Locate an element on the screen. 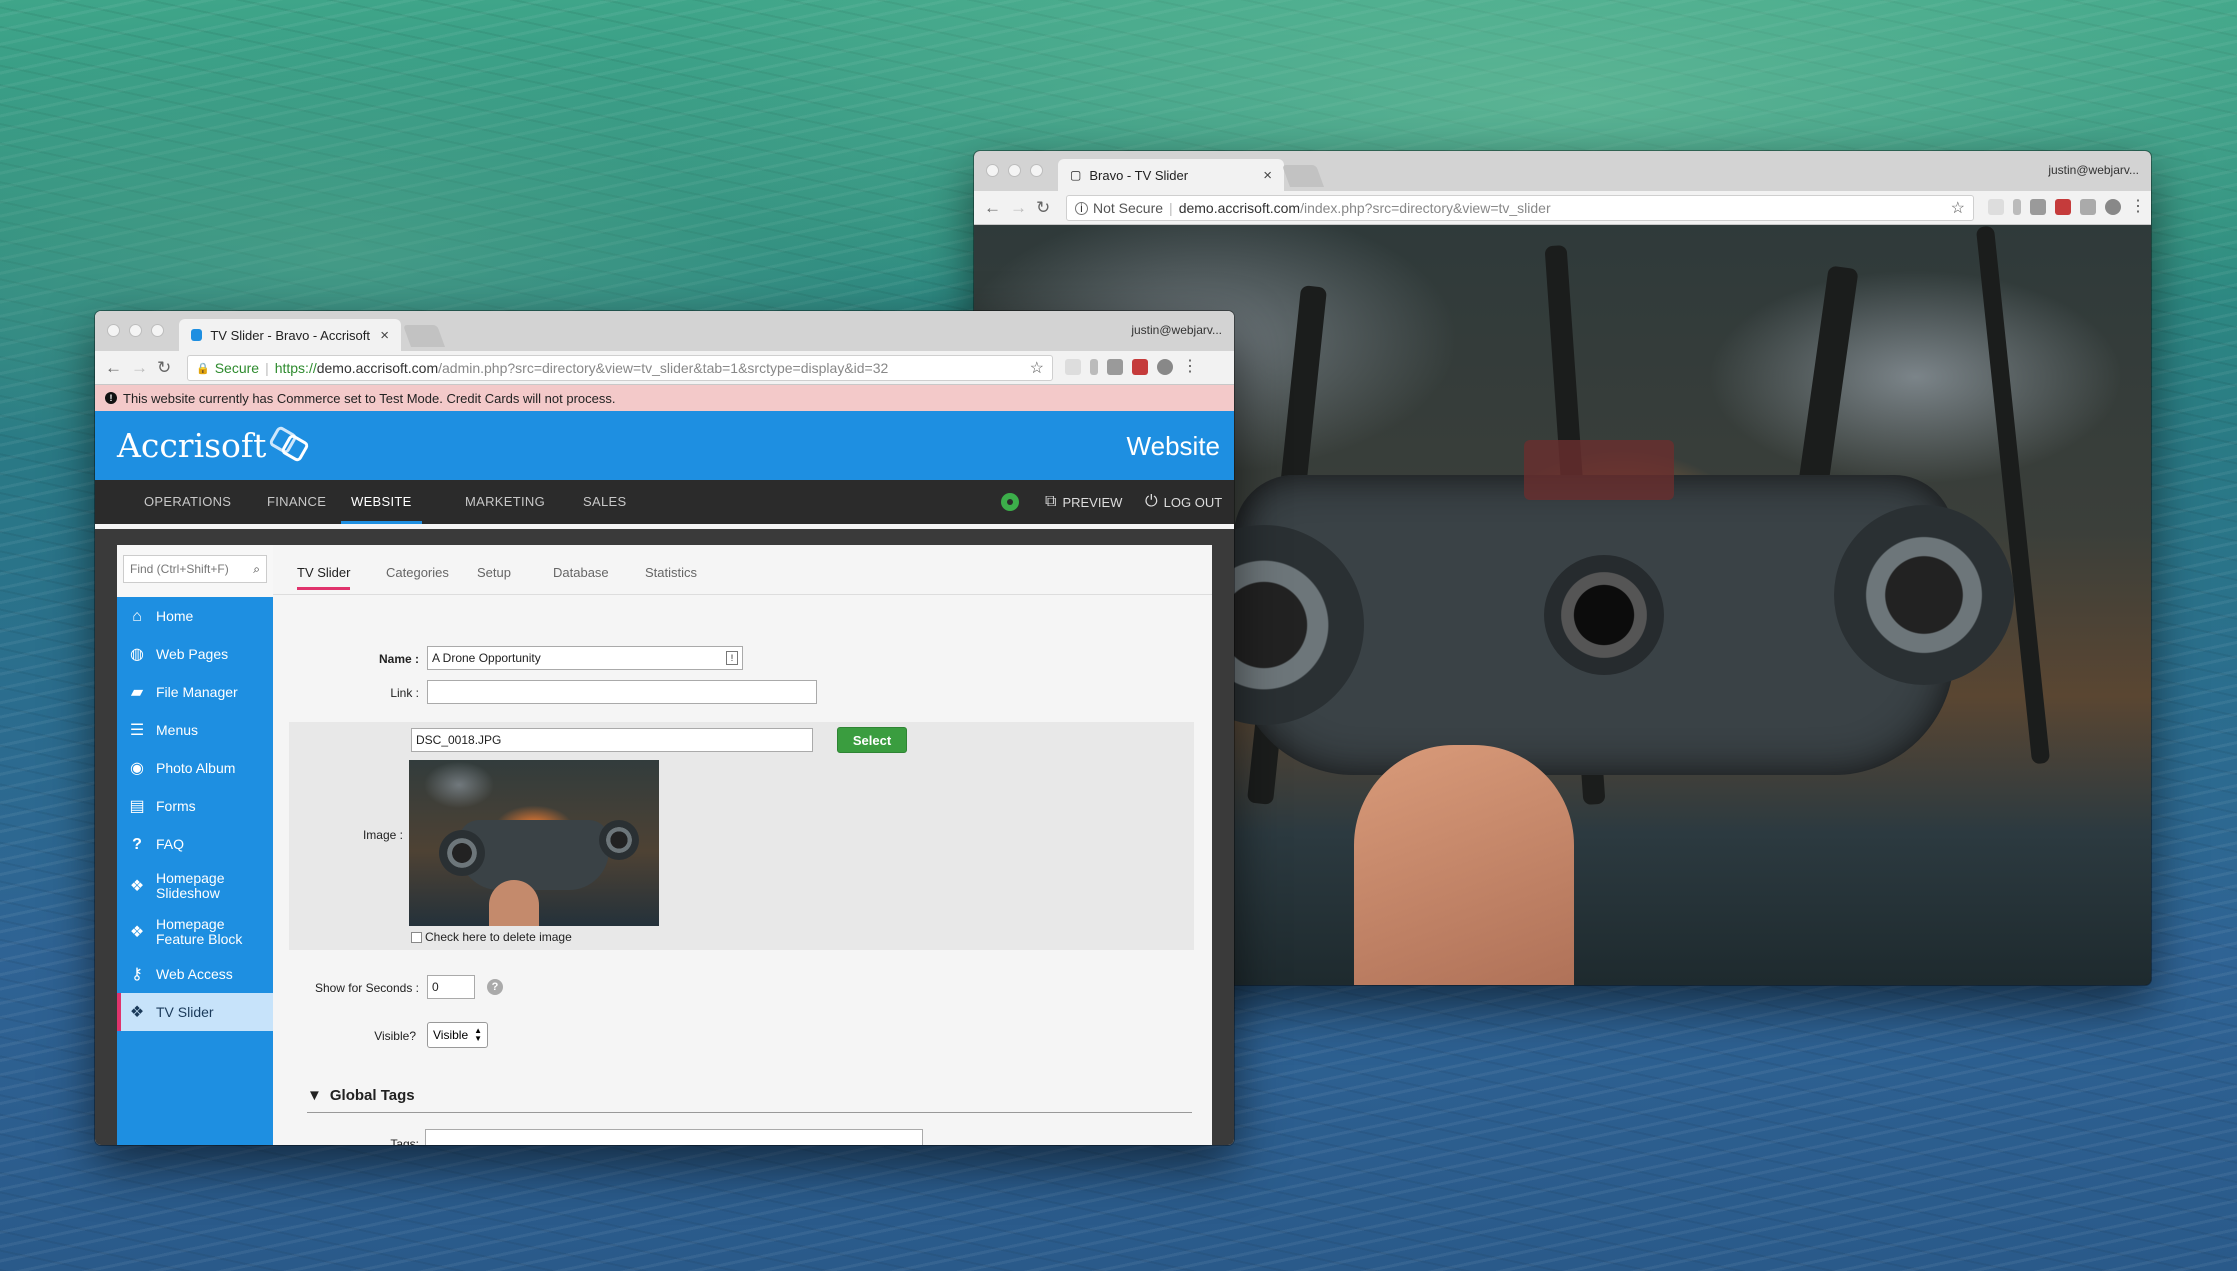 The image size is (2237, 1271). image-filename-field: DSC_0018.JPG is located at coordinates (612, 740).